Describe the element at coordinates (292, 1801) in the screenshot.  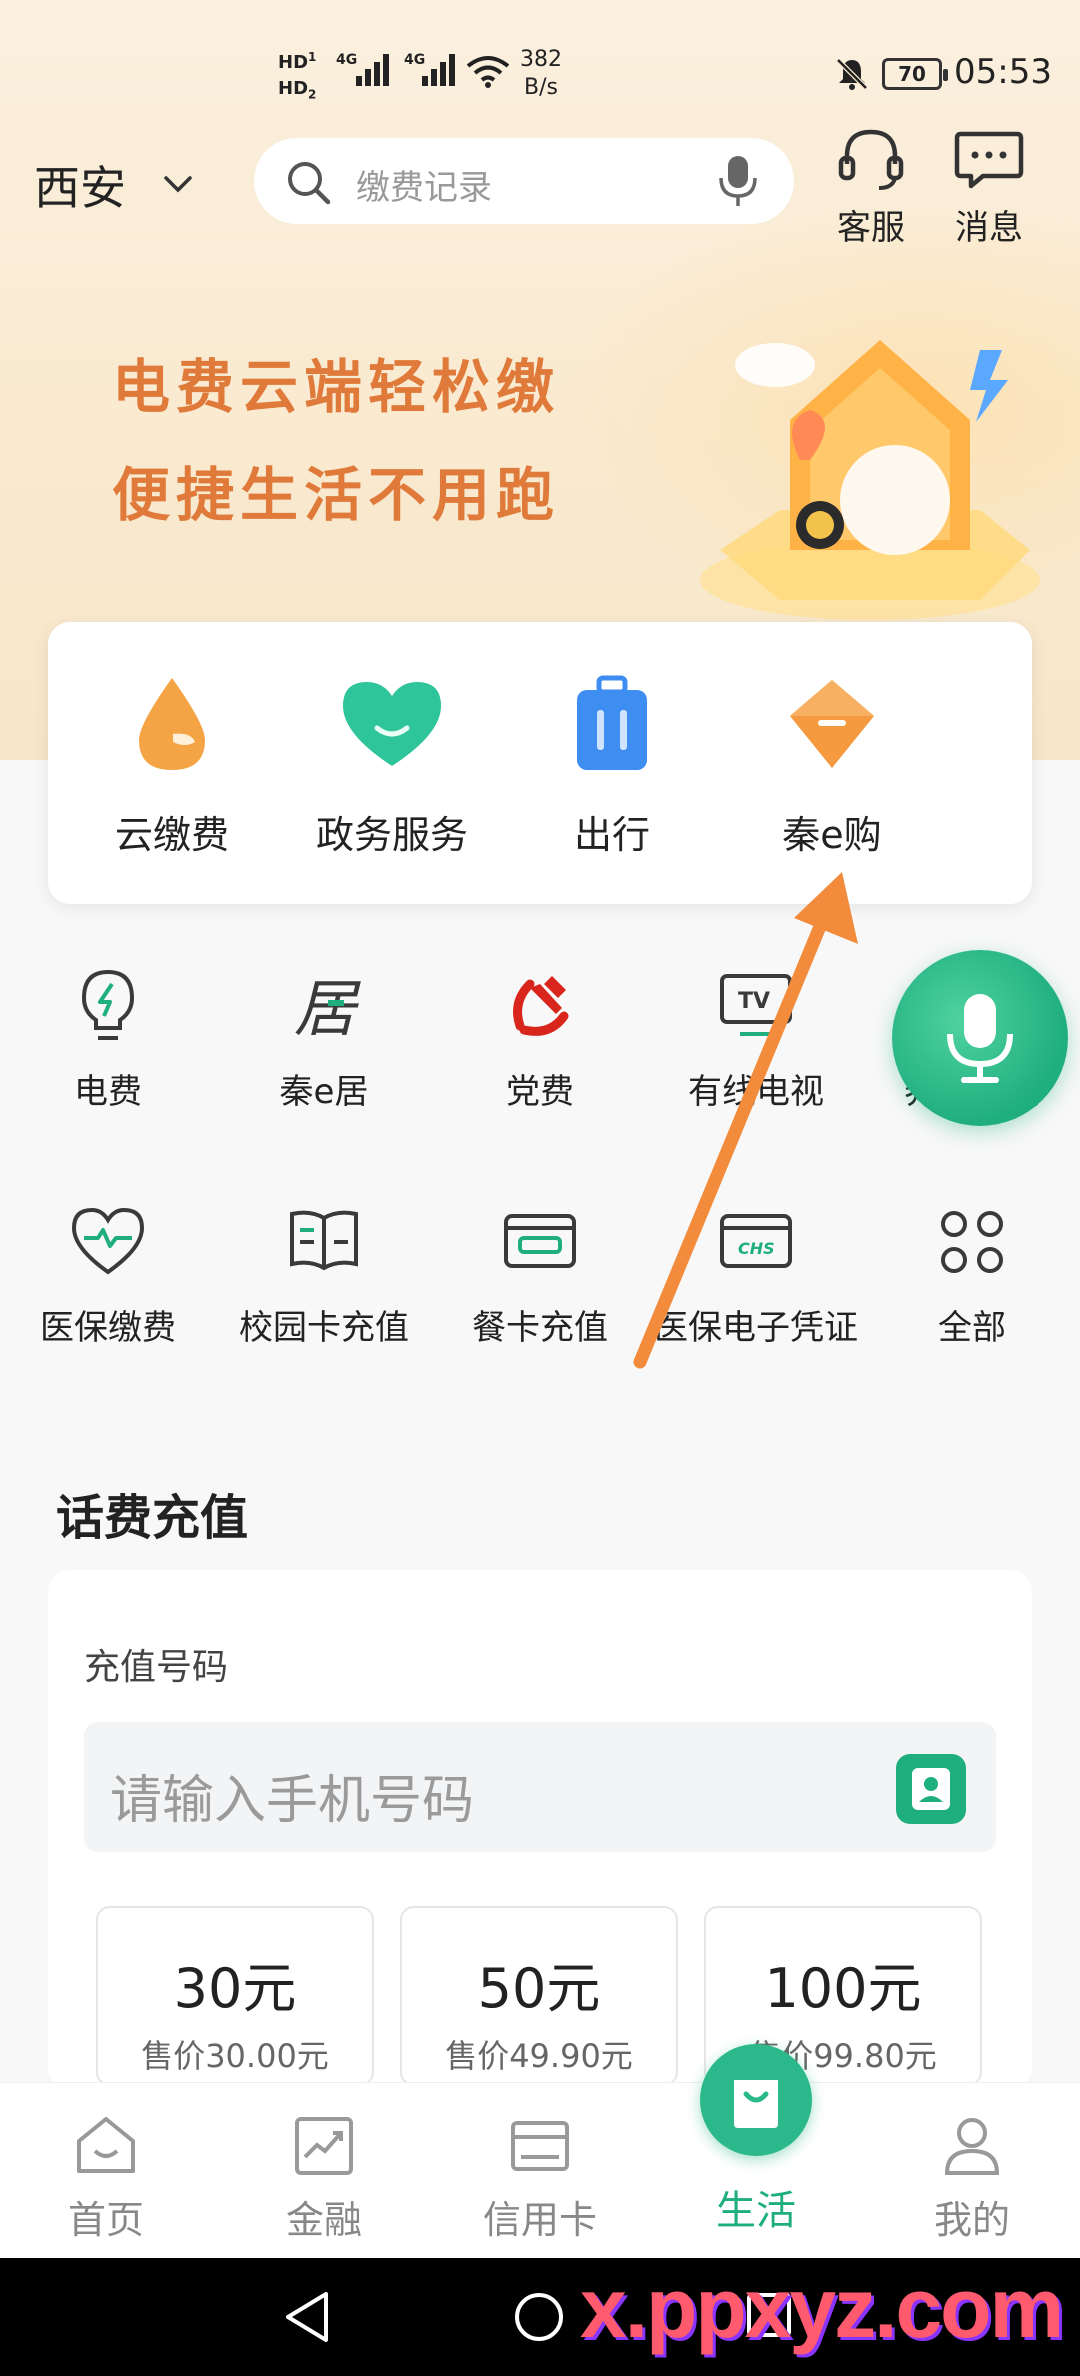
I see `phone-placeholder: 请输入手机号码` at that location.